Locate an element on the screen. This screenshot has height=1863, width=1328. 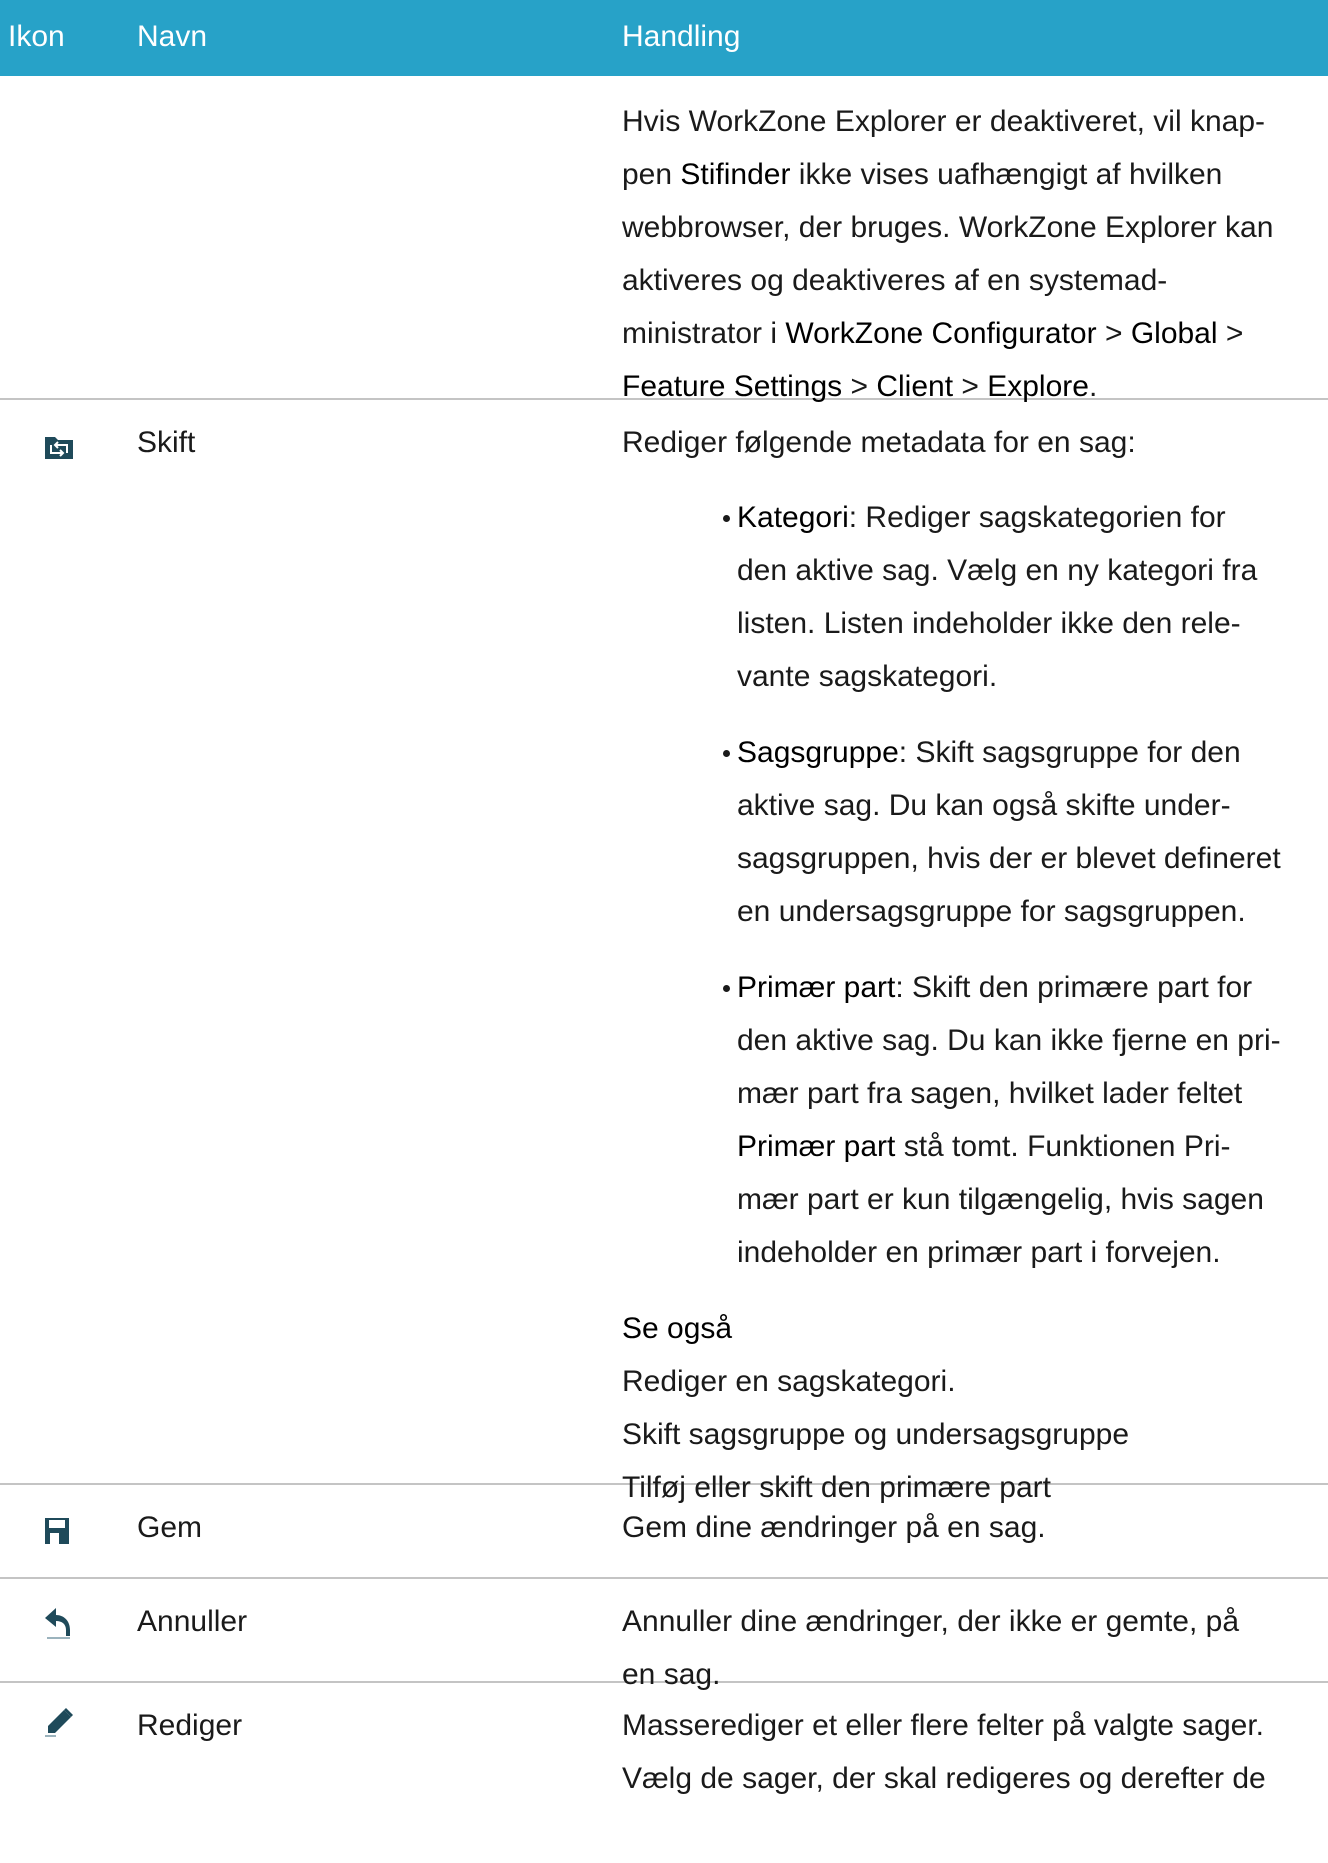
header-navn: Navn is located at coordinates (172, 36).